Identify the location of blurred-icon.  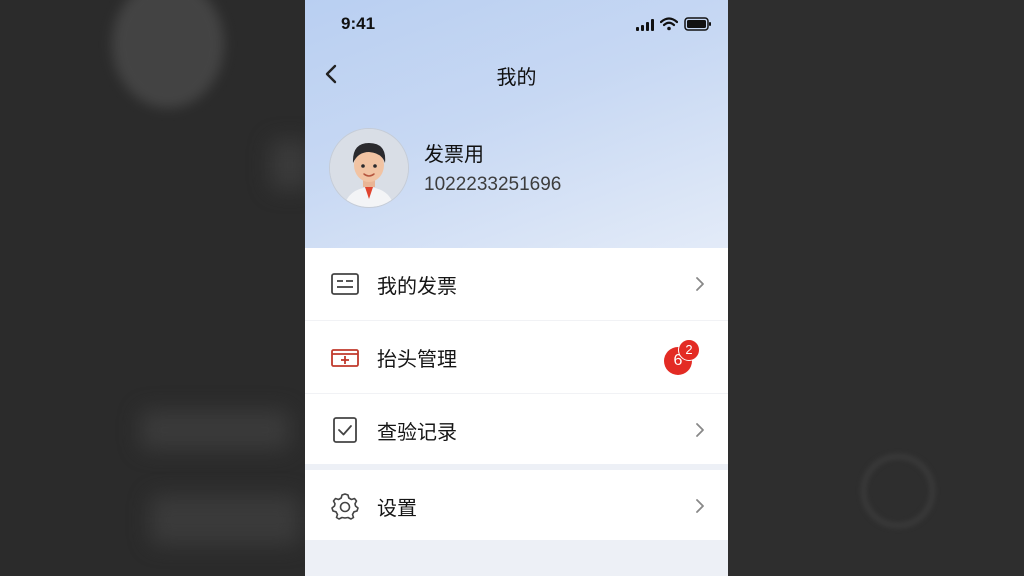
(898, 491).